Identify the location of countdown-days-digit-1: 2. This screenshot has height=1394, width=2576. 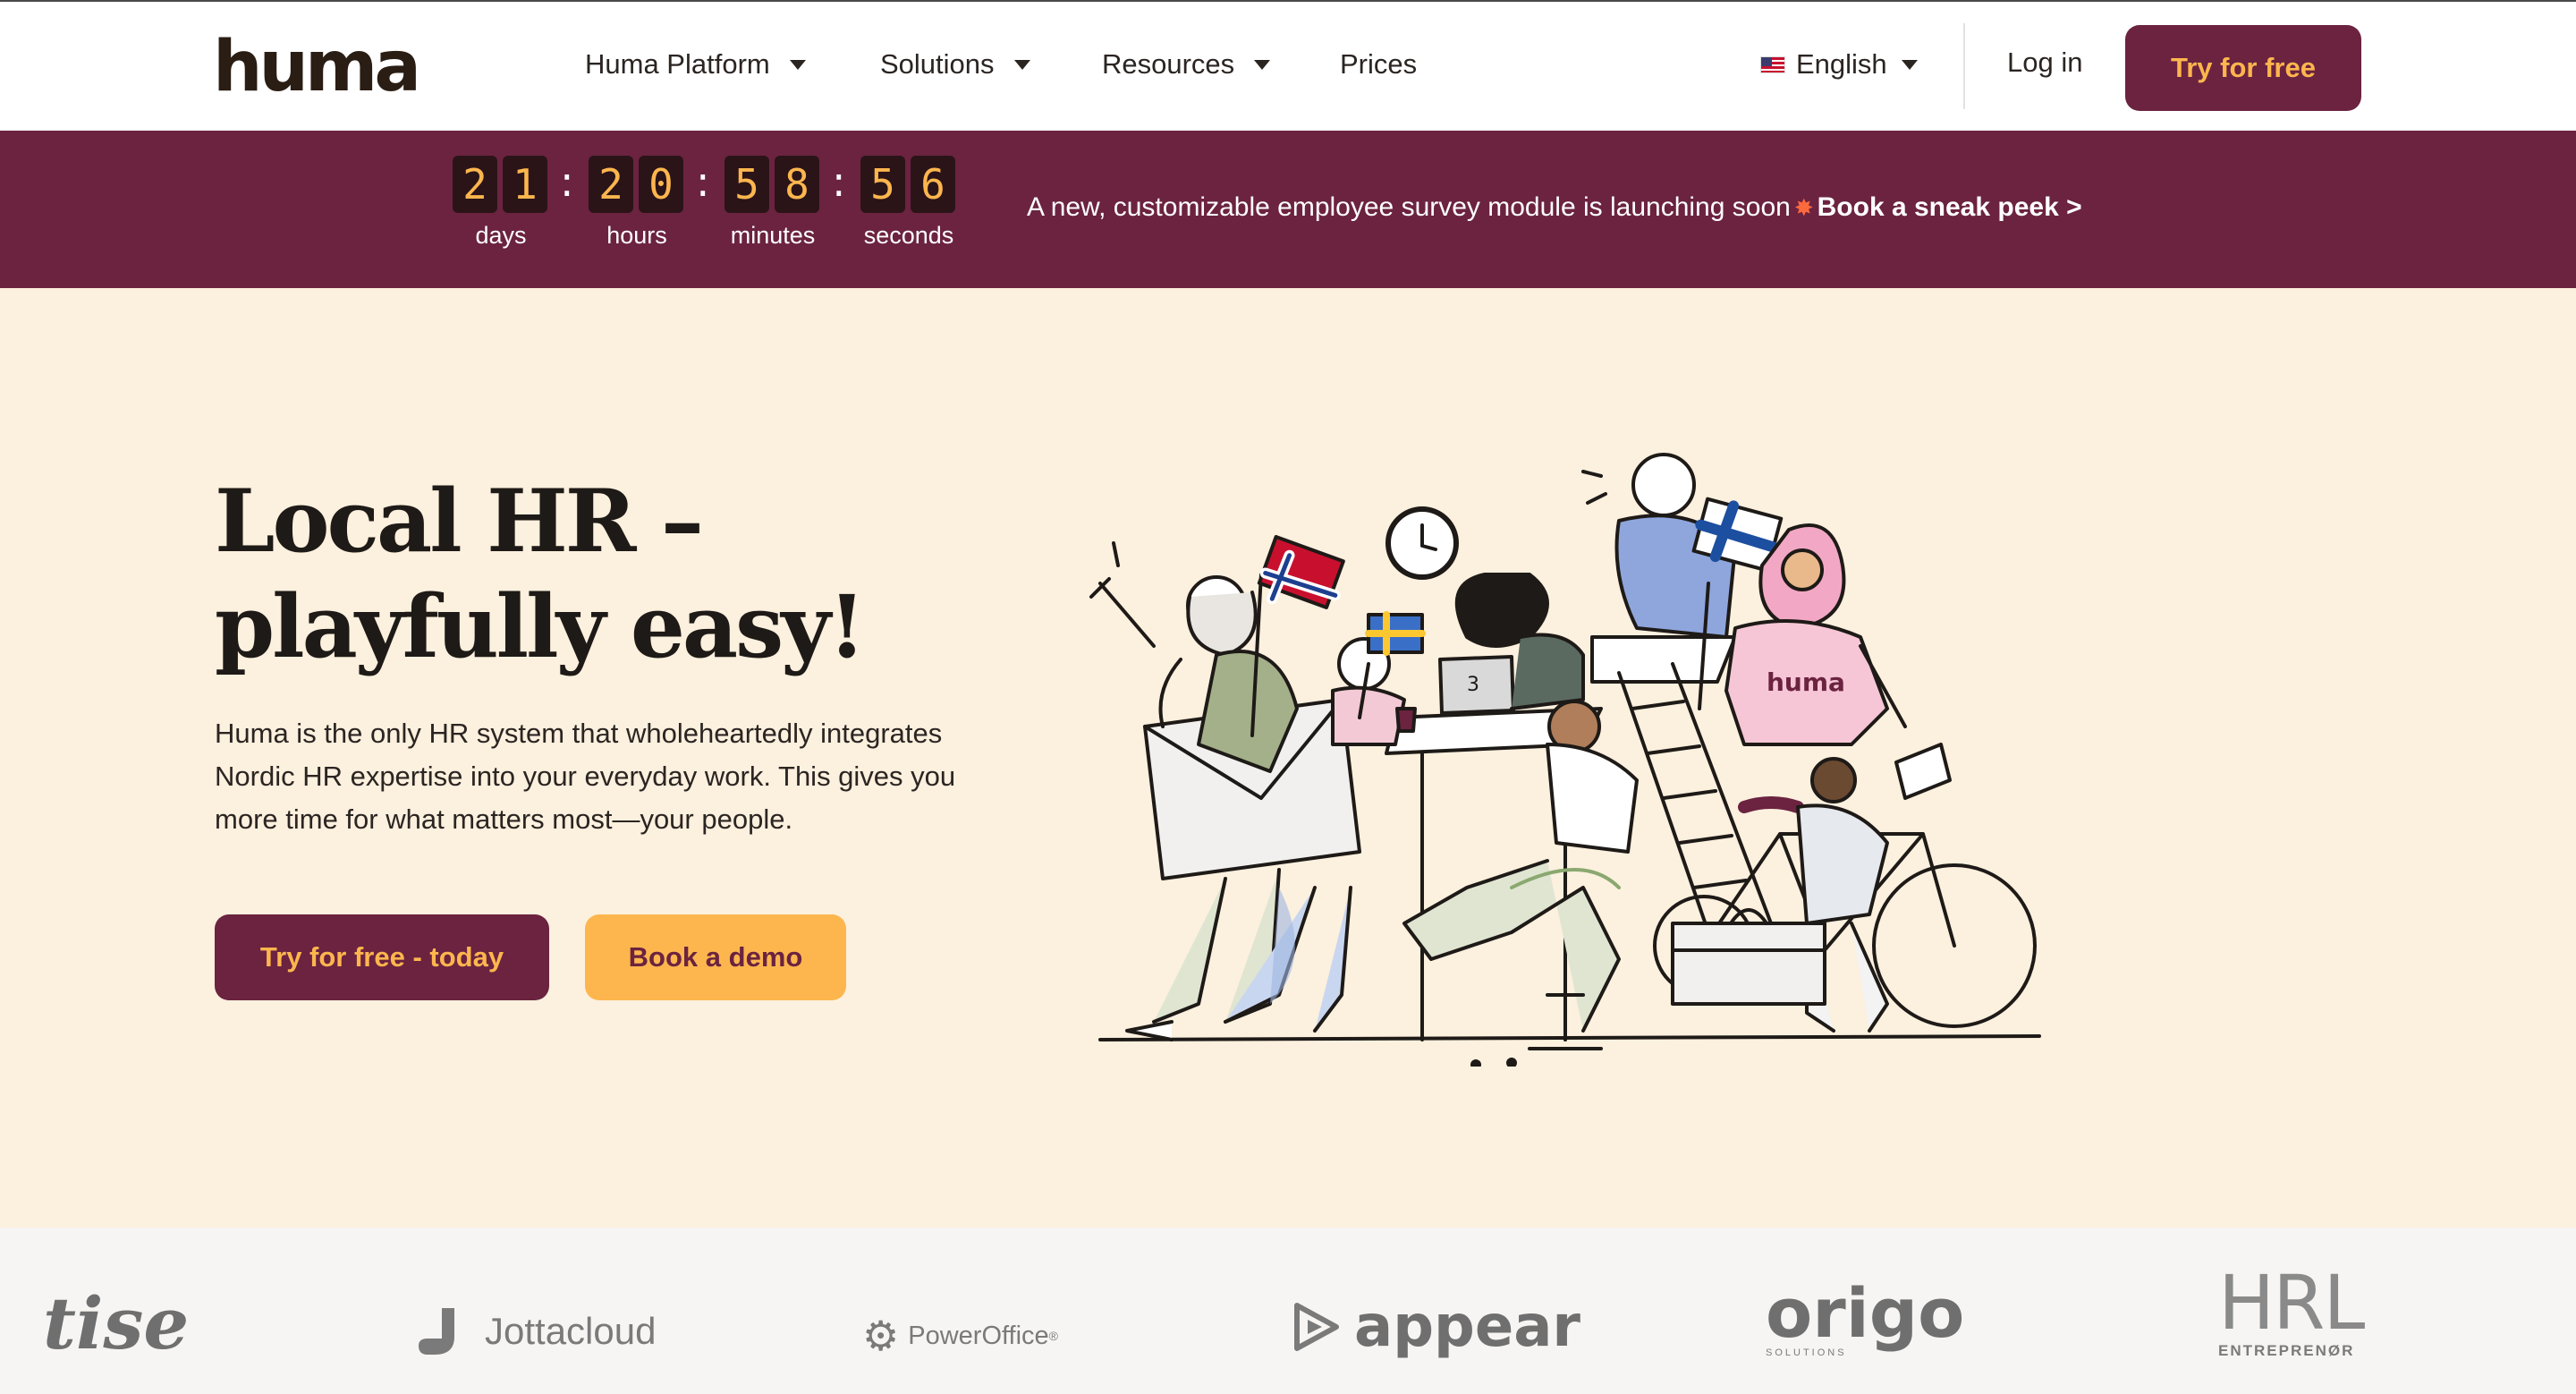
(475, 184).